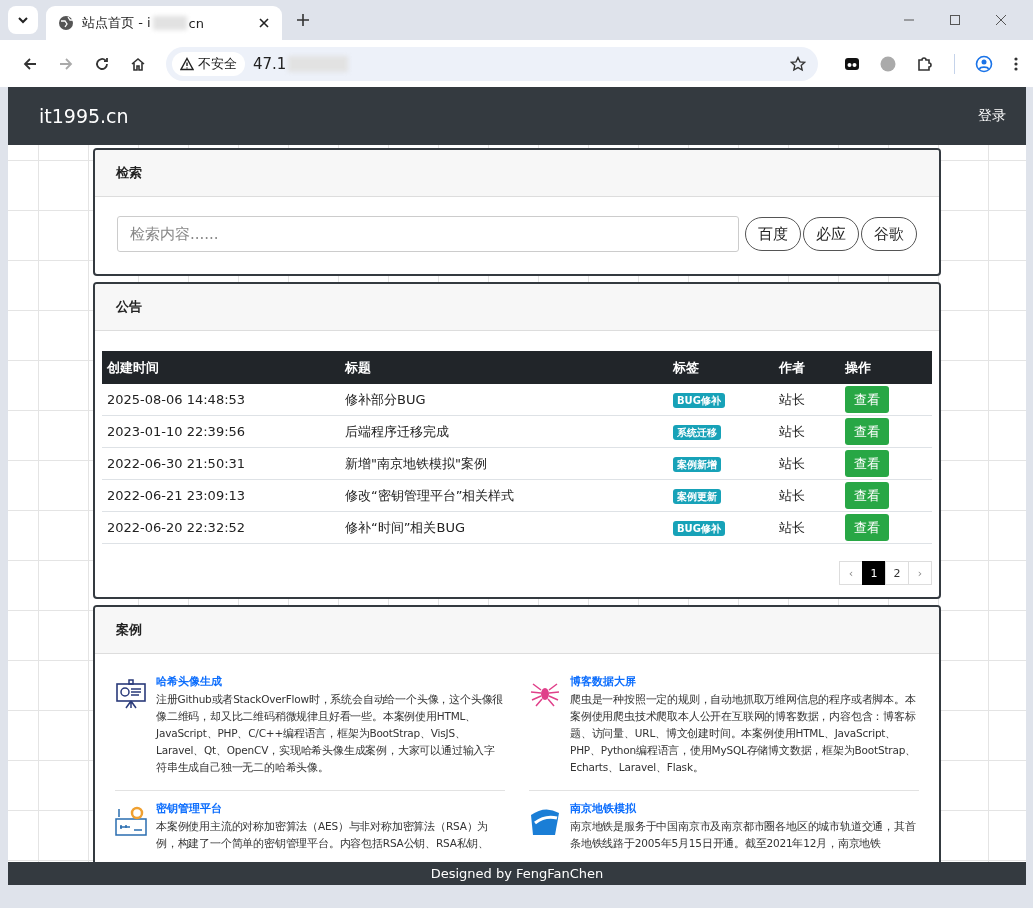 Image resolution: width=1033 pixels, height=908 pixels. Describe the element at coordinates (221, 527) in the screenshot. I see `table-cell: 2022-06-20 22:32:52` at that location.